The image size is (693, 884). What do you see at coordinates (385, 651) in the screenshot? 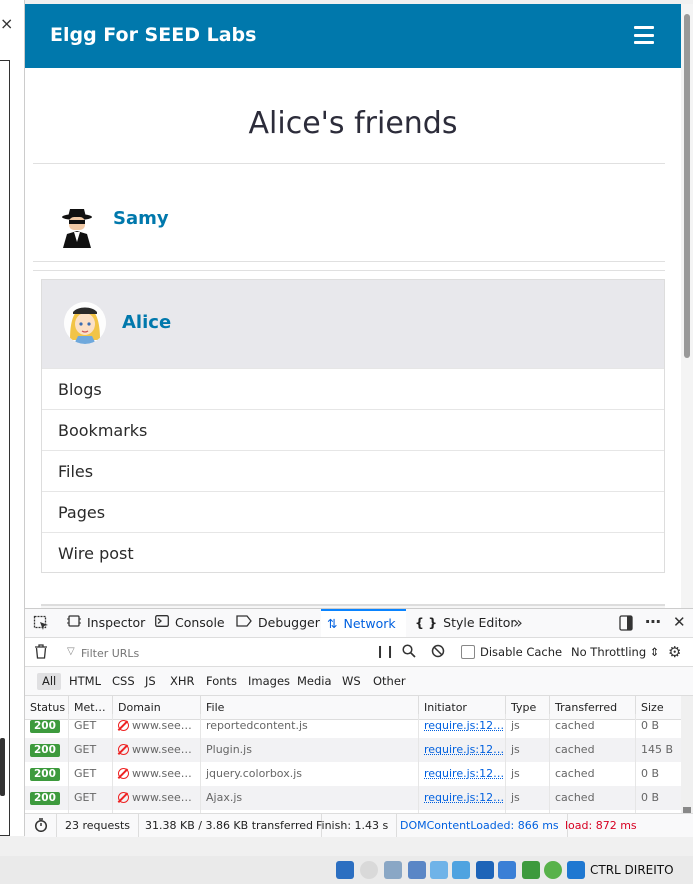
I see `pause-icon: ❙❙` at bounding box center [385, 651].